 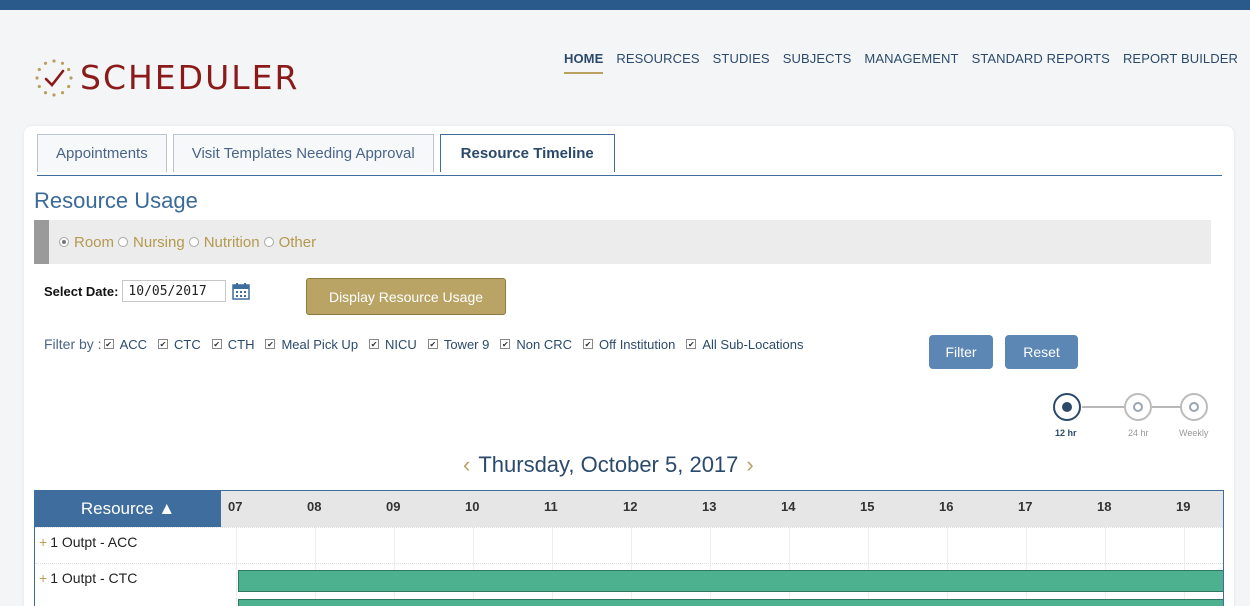 I want to click on section-title: Resource Usage, so click(x=116, y=200).